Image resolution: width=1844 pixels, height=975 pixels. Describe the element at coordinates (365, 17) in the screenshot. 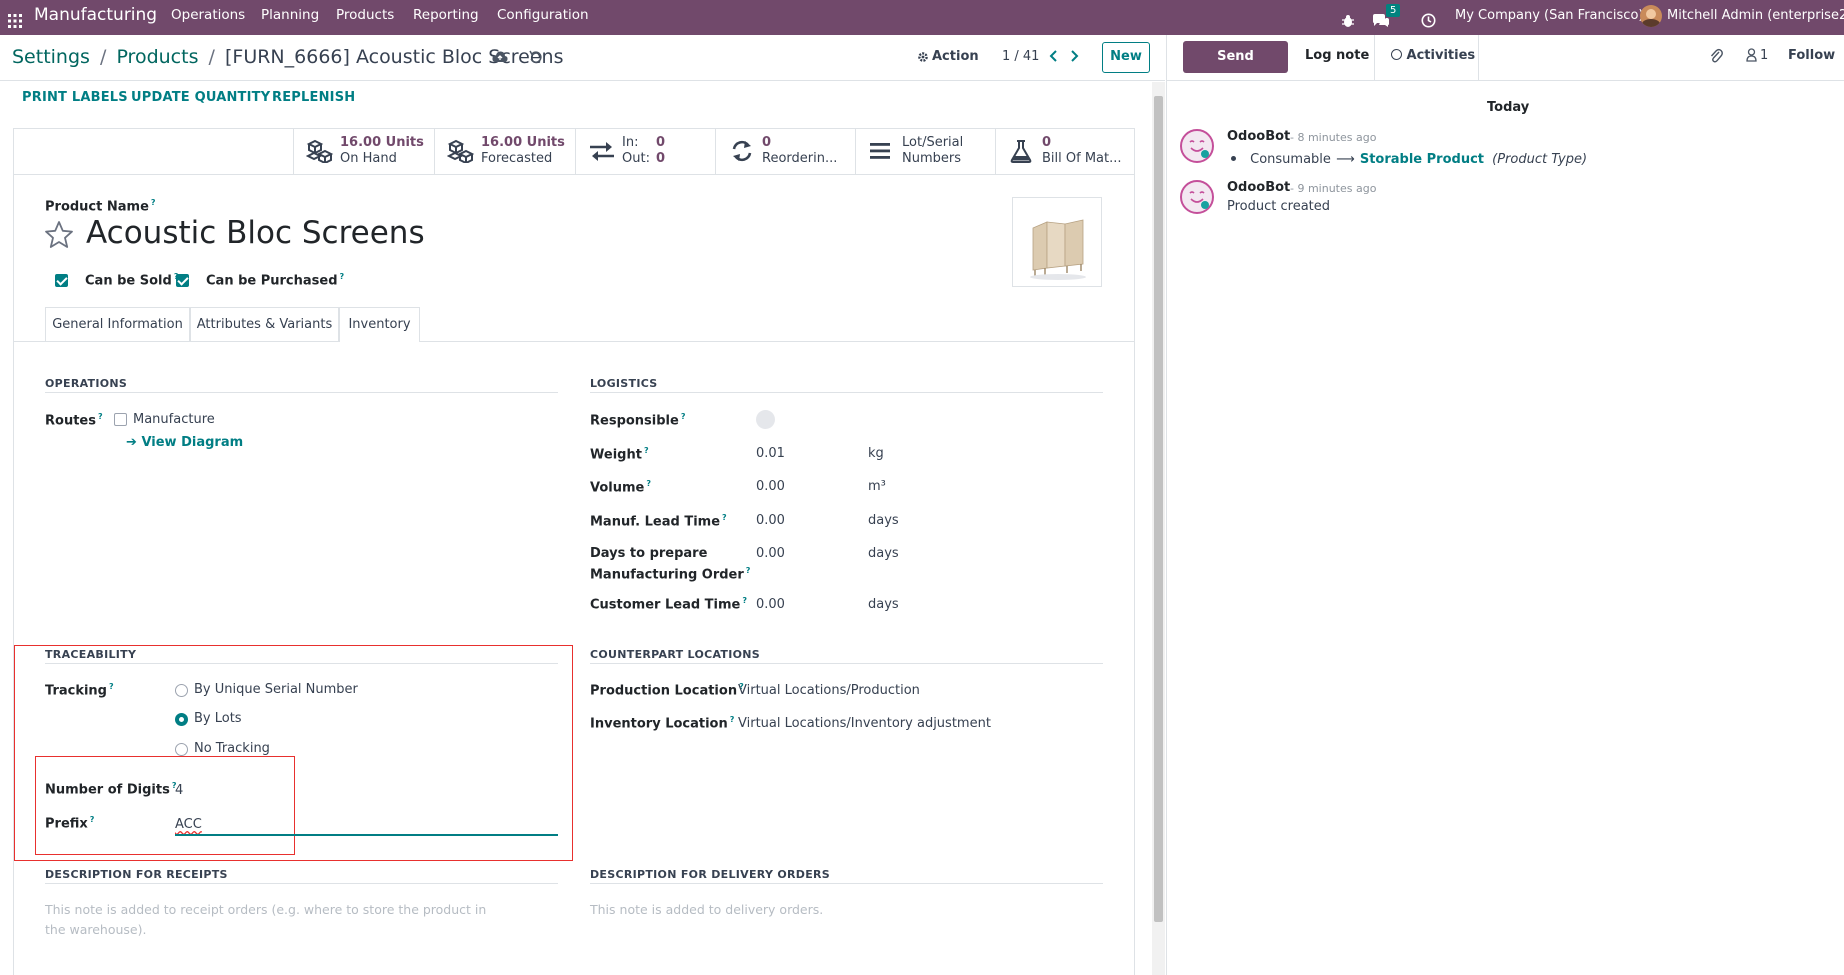

I see `menu-products: Products` at that location.